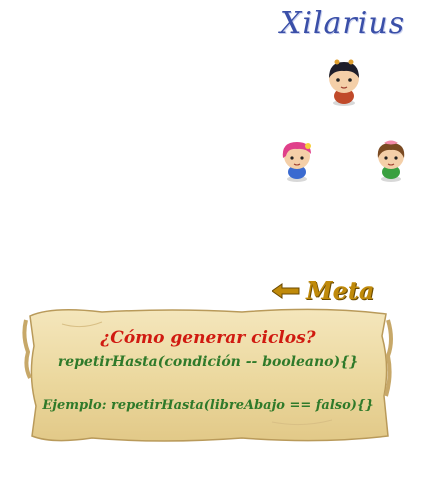 This screenshot has width=440, height=490. I want to click on goal-marker: Meta, so click(323, 290).